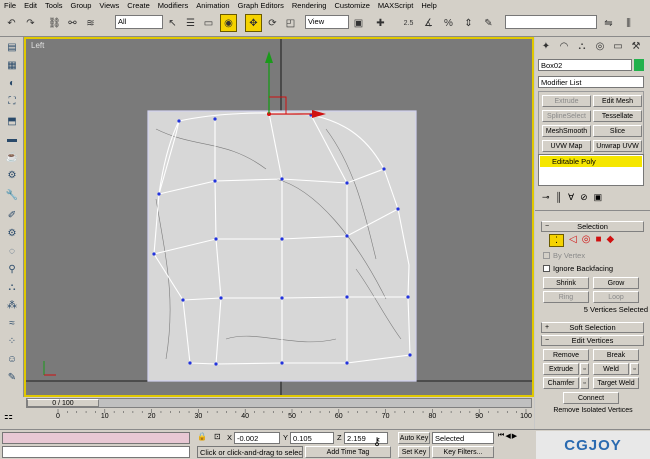 The width and height of the screenshot is (650, 459). I want to click on stack-item-editable-poly: Editable Poly, so click(591, 161).